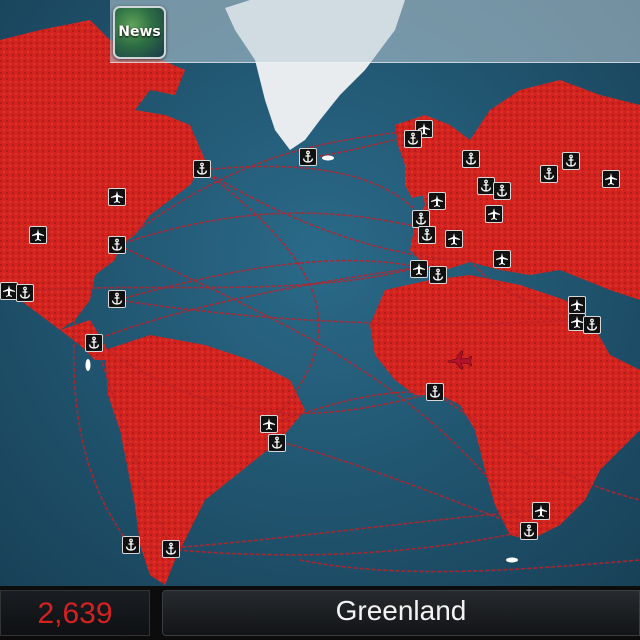  I want to click on infected-plane-icon, so click(459, 360).